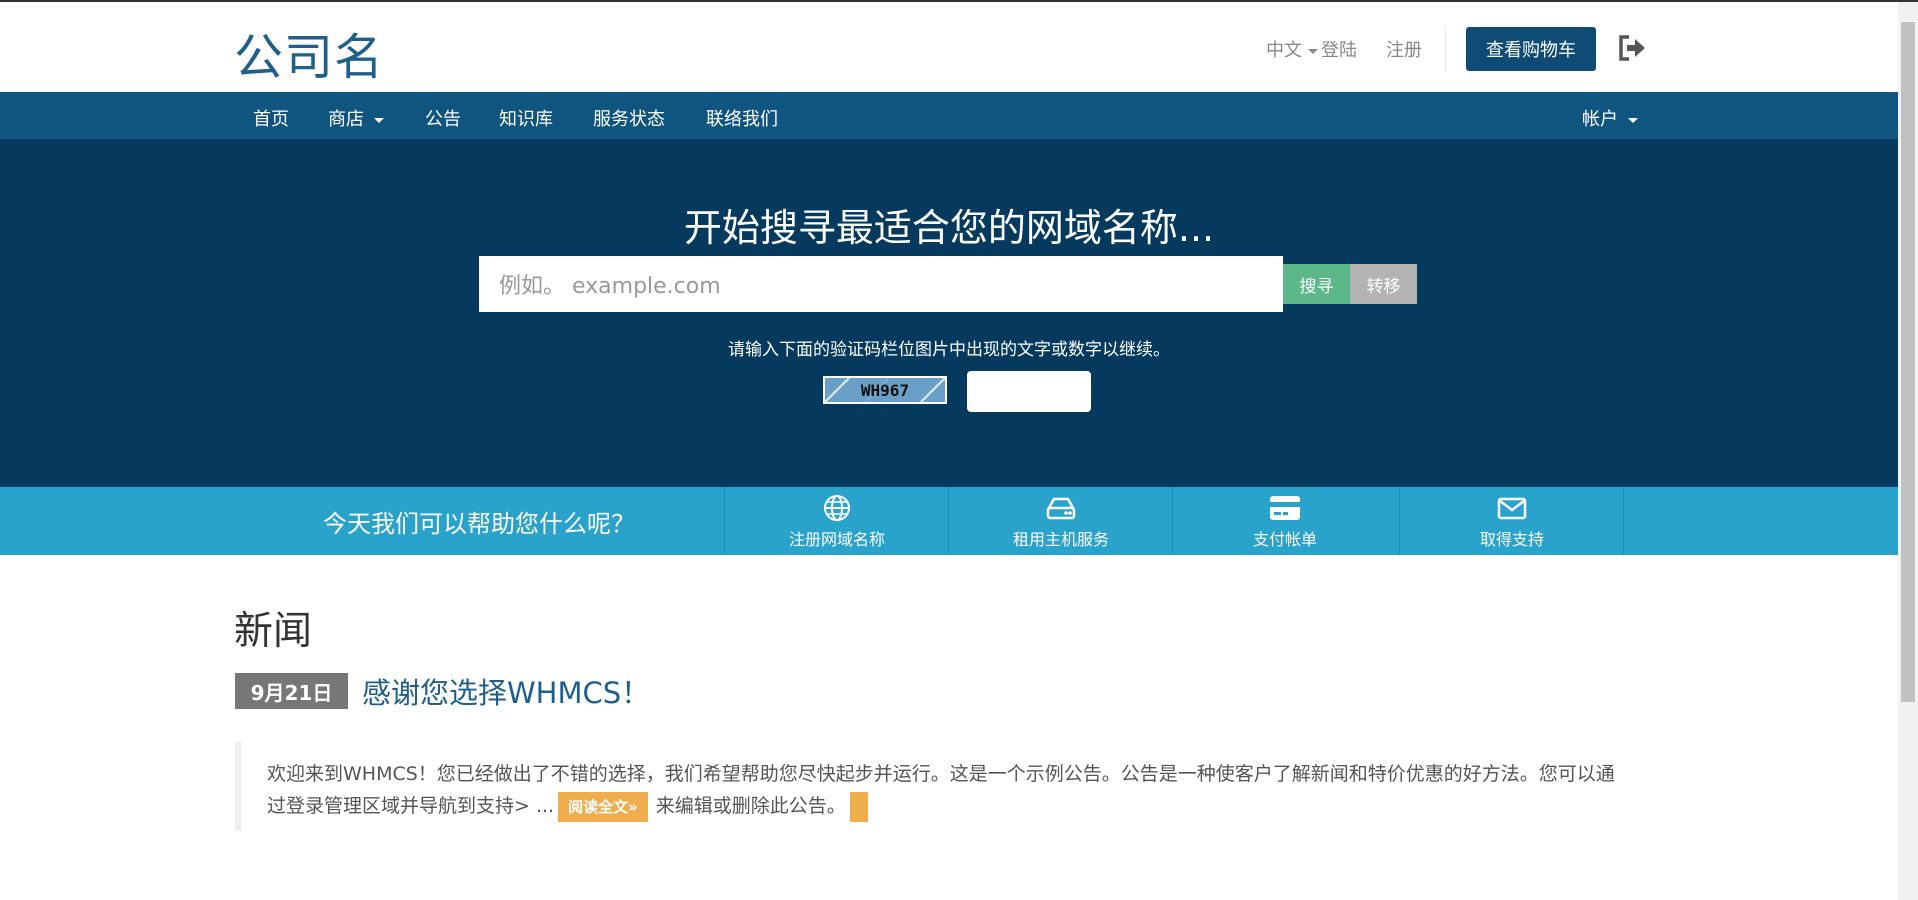  What do you see at coordinates (881, 284) in the screenshot?
I see `domain-search-input: 例如。 example.com` at bounding box center [881, 284].